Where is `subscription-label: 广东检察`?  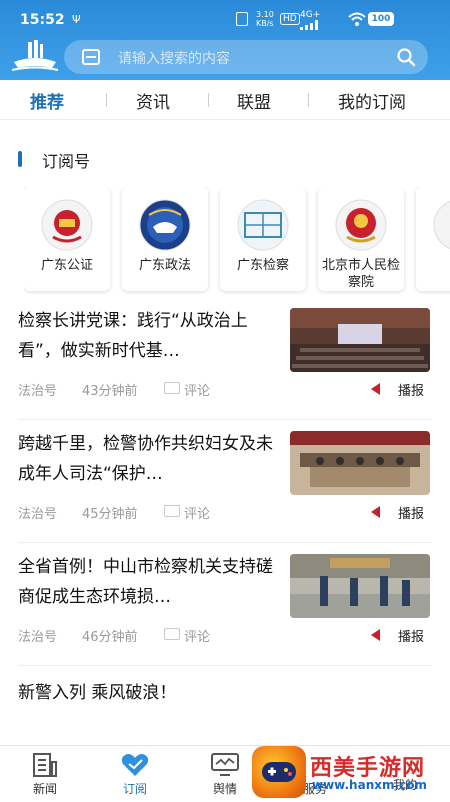
subscription-label: 广东检察 is located at coordinates (262, 265).